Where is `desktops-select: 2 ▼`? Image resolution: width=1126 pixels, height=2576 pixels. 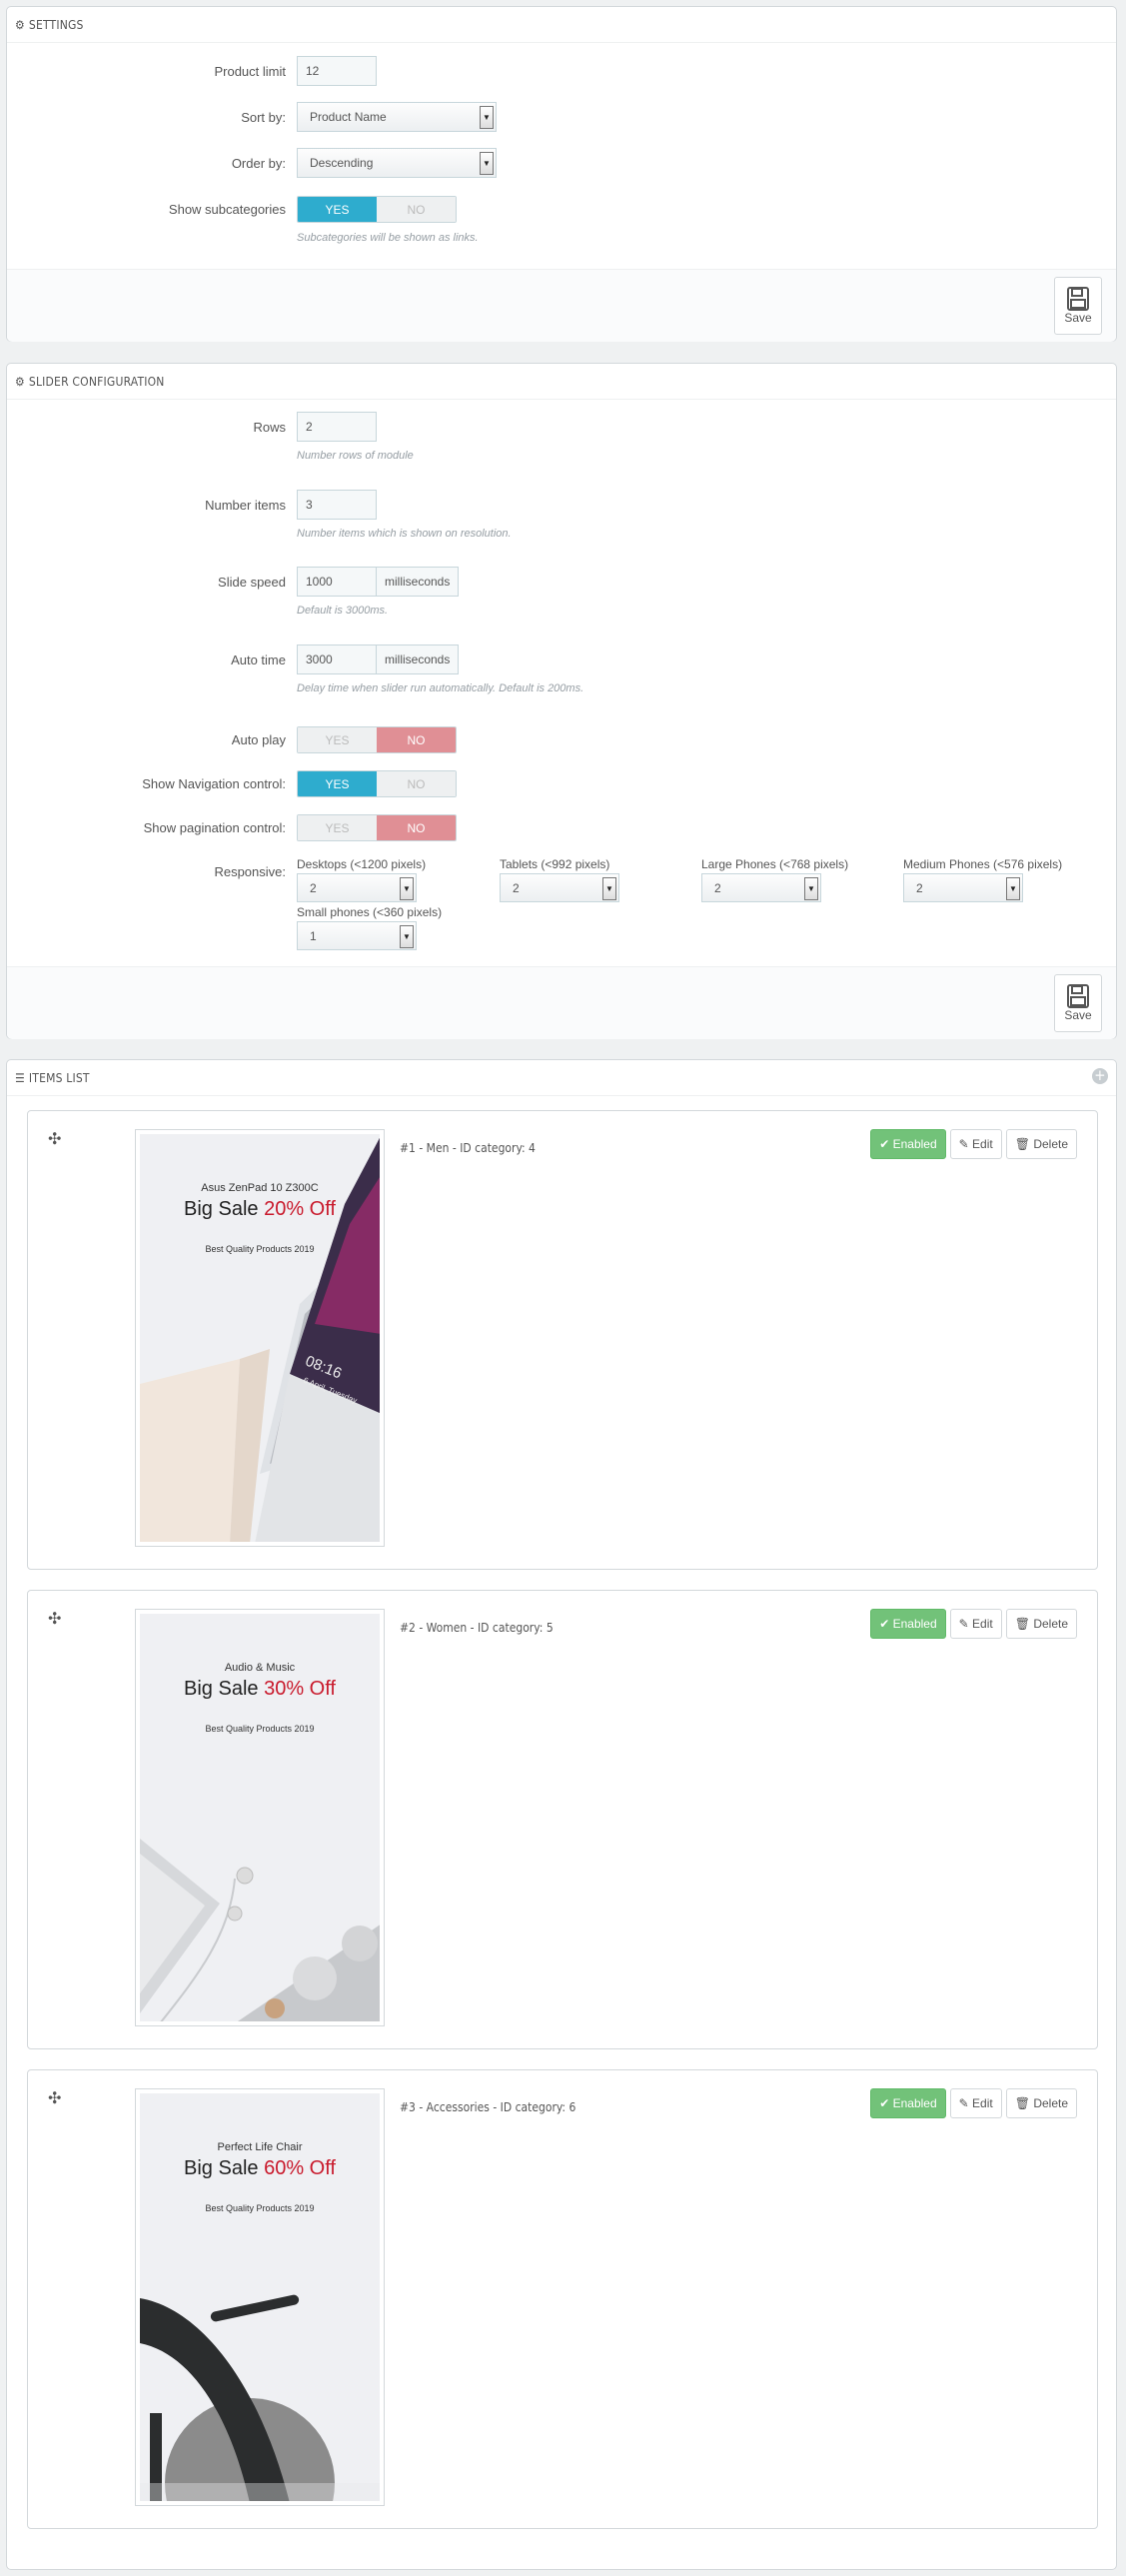
desktops-select: 2 ▼ is located at coordinates (357, 887).